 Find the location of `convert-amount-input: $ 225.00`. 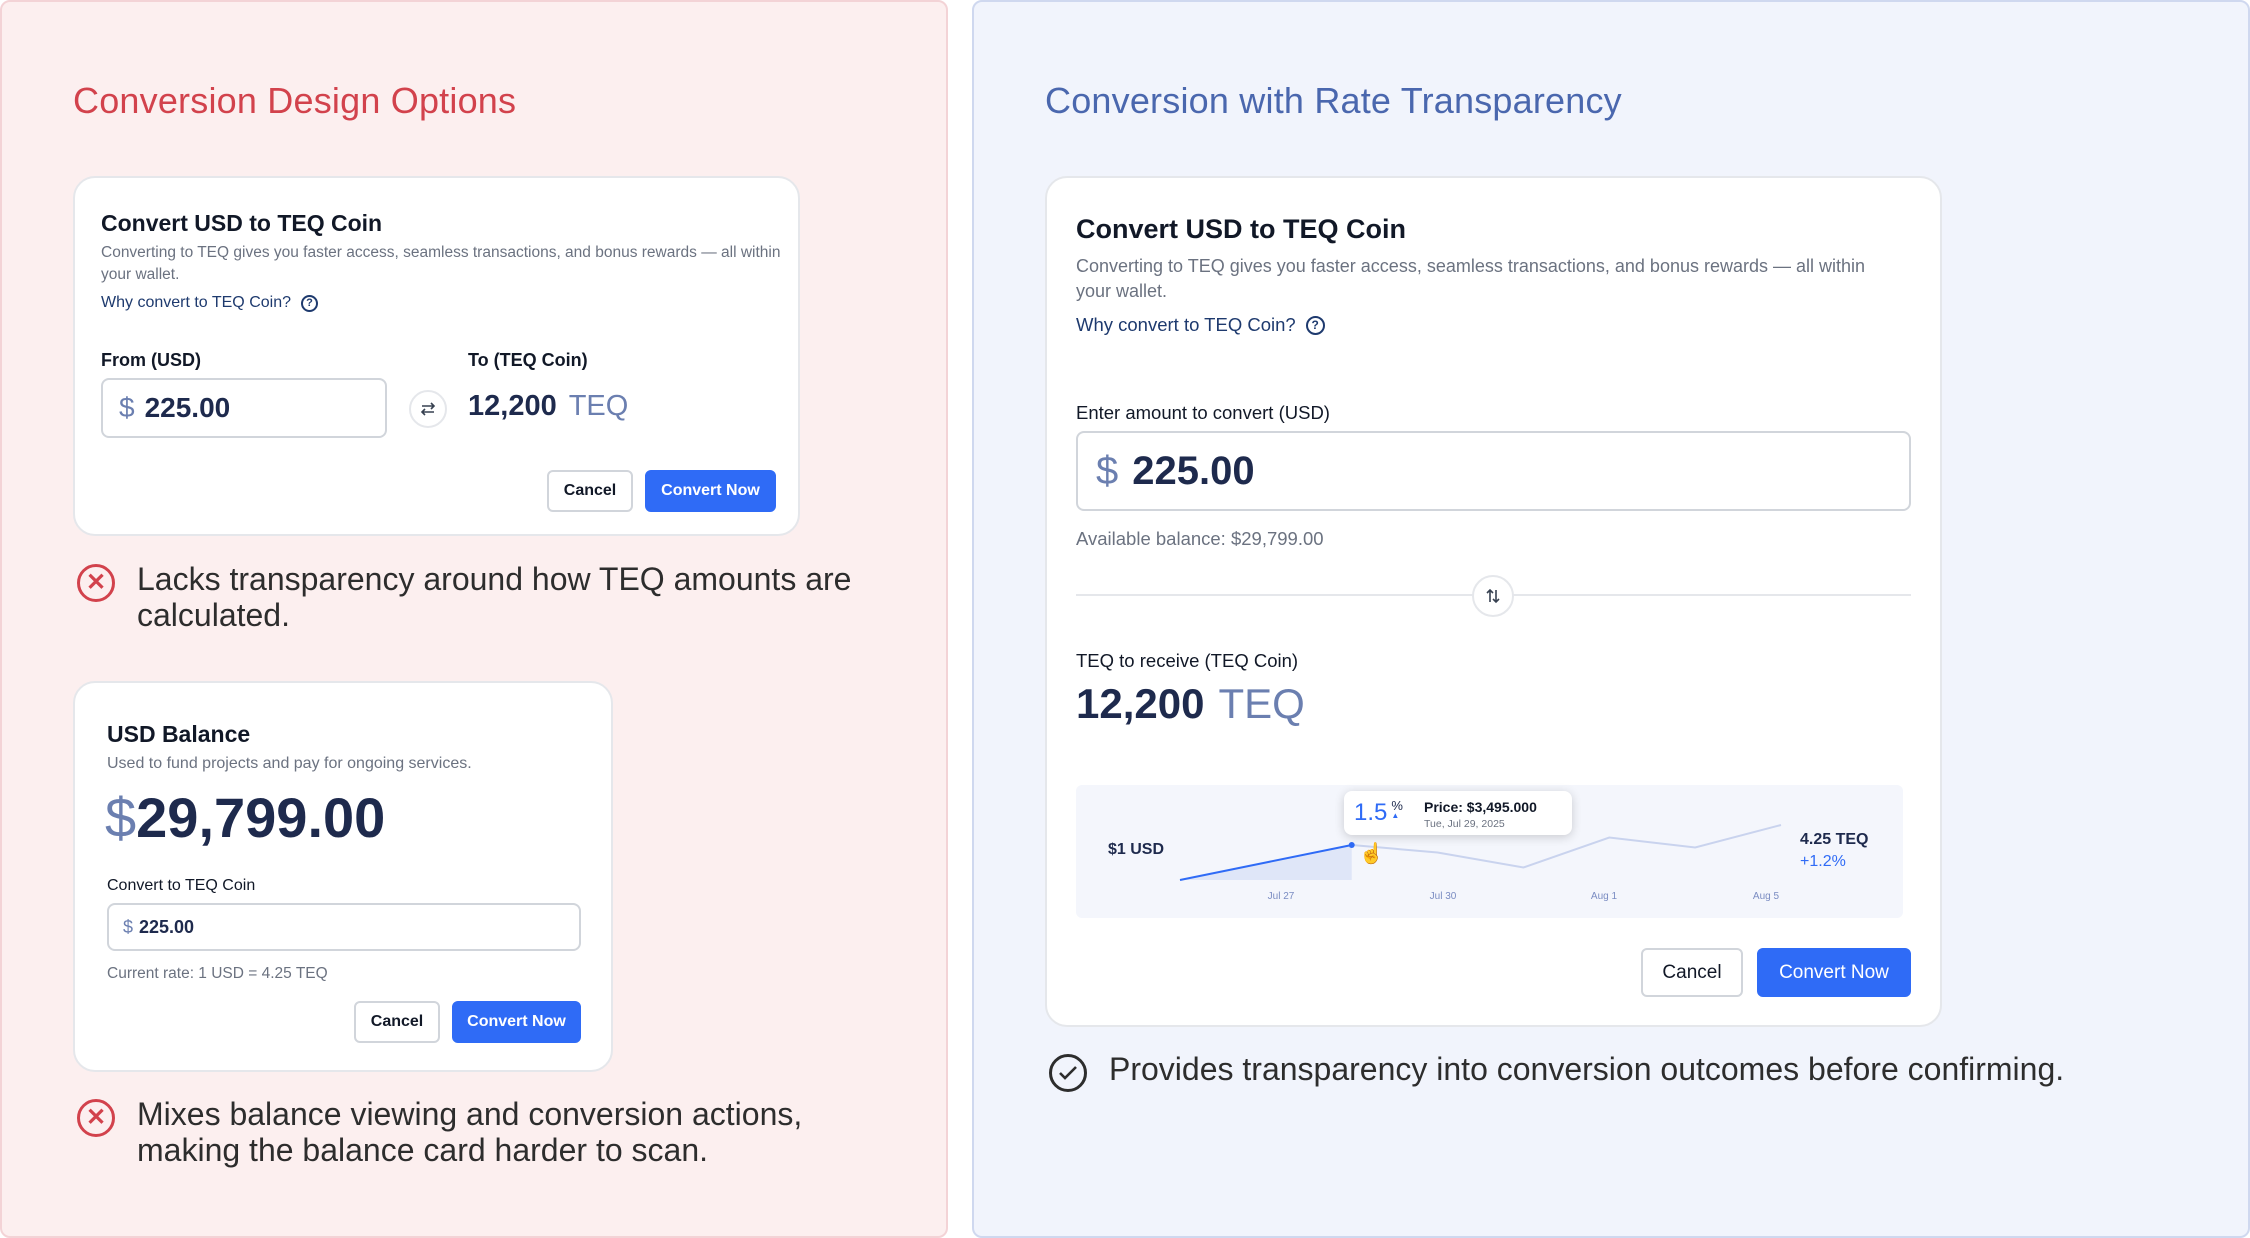

convert-amount-input: $ 225.00 is located at coordinates (344, 927).